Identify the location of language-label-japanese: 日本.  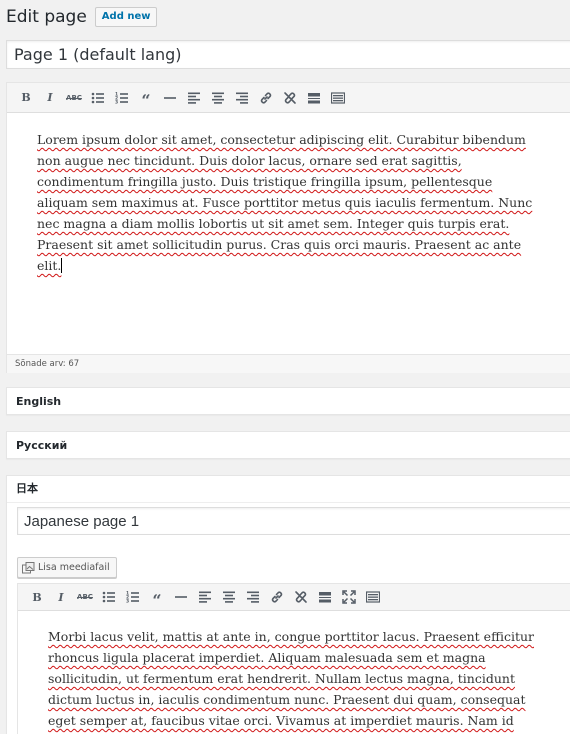
(288, 489).